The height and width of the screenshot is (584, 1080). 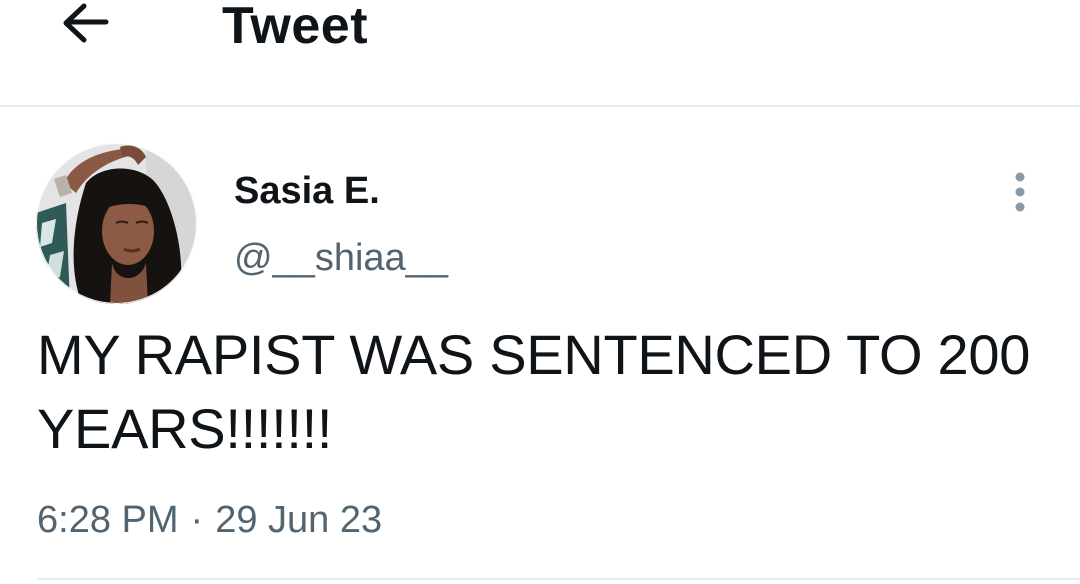 I want to click on avatar, so click(x=116, y=223).